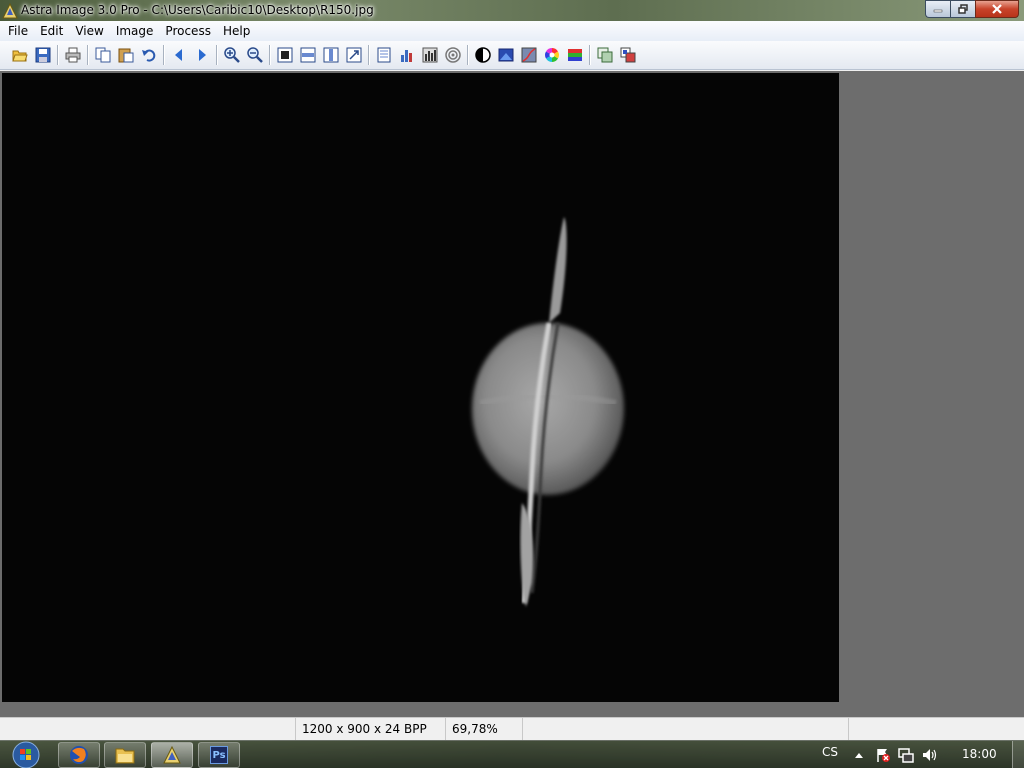 The height and width of the screenshot is (768, 1024). I want to click on print-button, so click(72, 55).